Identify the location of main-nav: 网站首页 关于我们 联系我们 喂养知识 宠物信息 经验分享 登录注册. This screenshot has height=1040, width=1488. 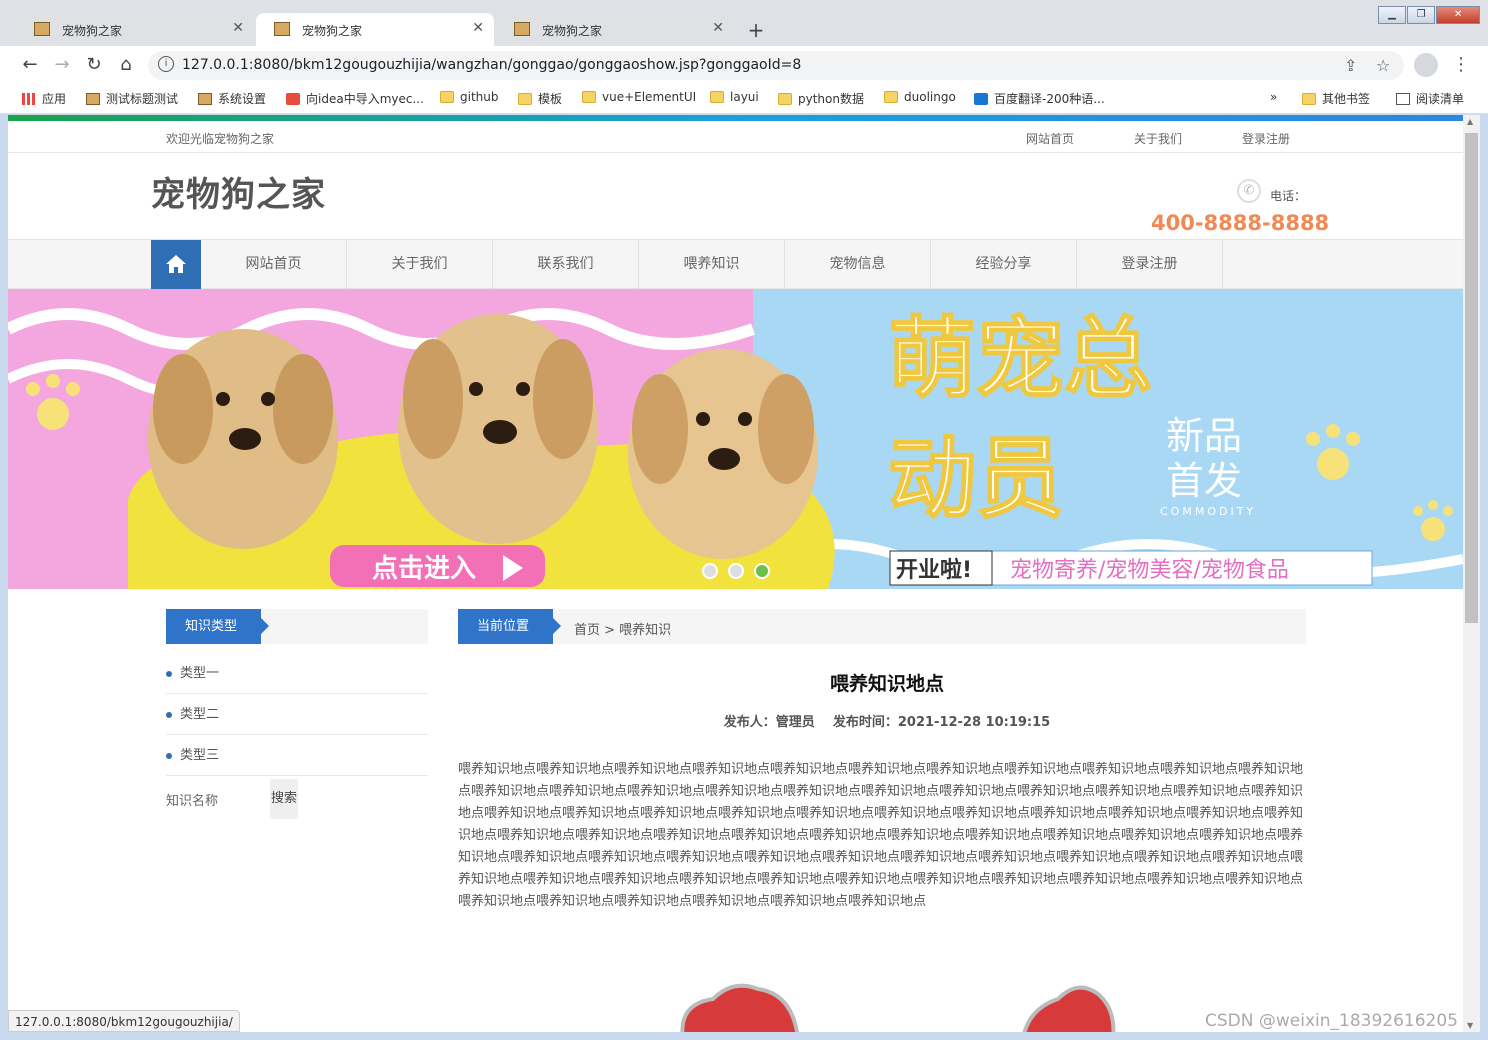
(735, 264).